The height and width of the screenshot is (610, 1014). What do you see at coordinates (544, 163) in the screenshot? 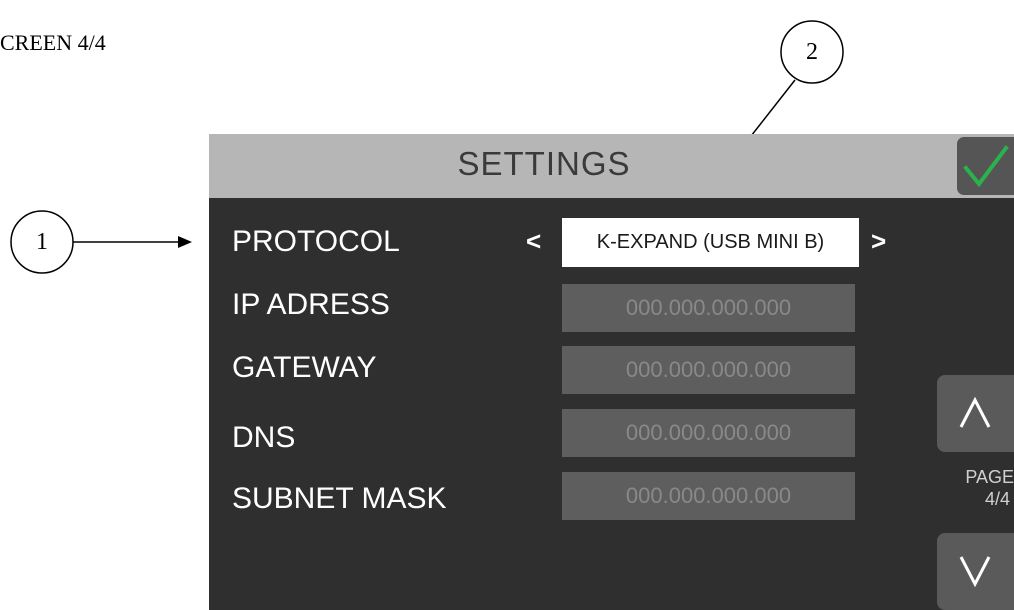
I see `page-title: SETTINGS` at bounding box center [544, 163].